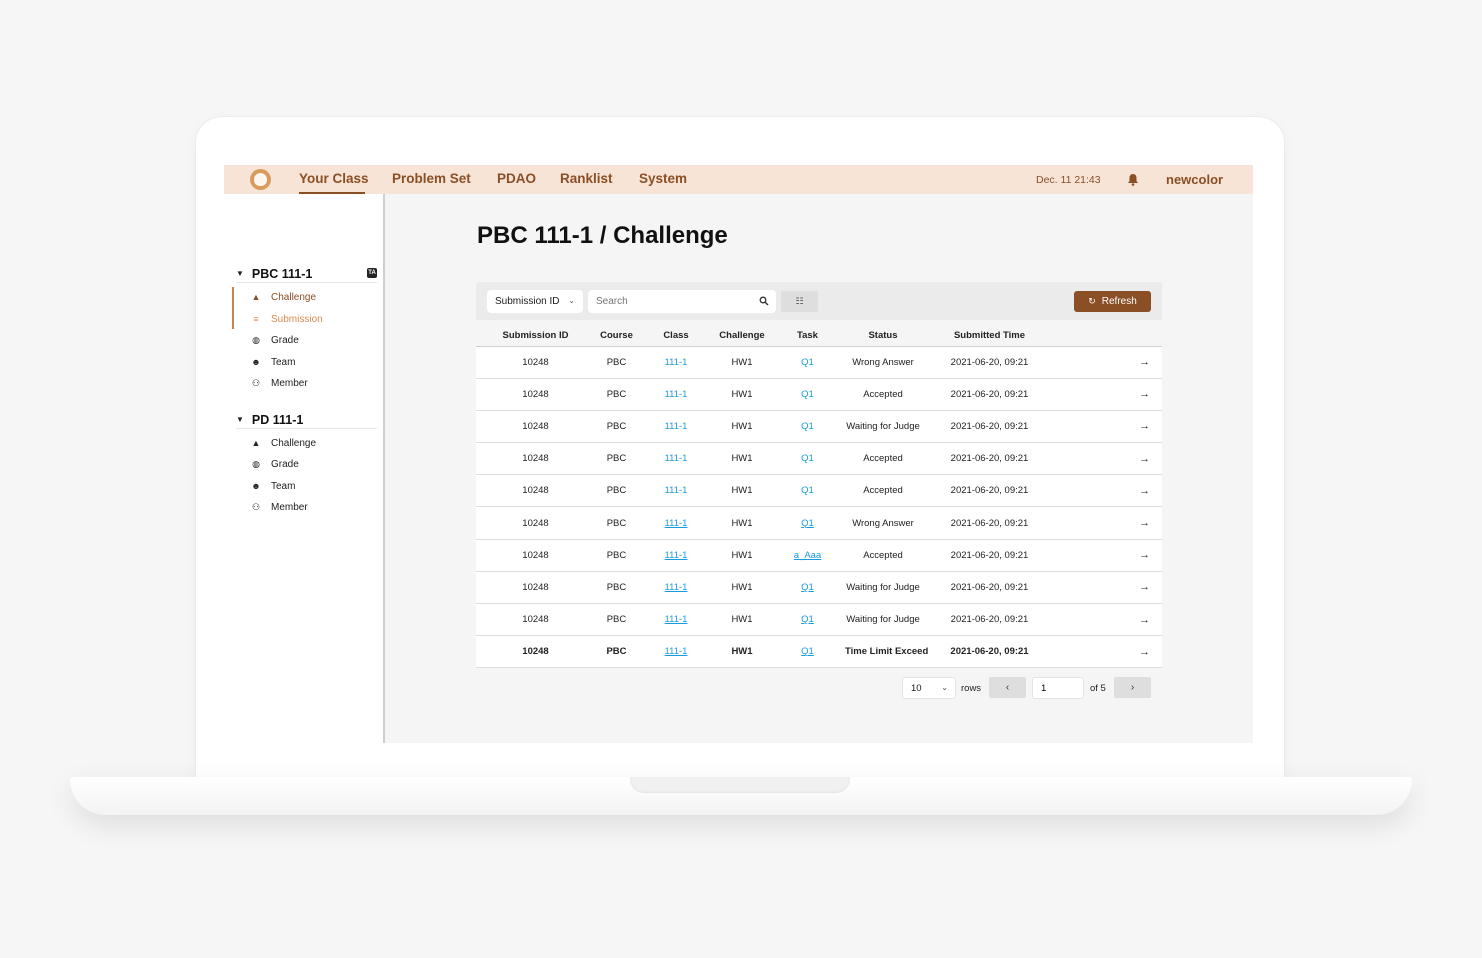  I want to click on next-page-button: ›, so click(1132, 687).